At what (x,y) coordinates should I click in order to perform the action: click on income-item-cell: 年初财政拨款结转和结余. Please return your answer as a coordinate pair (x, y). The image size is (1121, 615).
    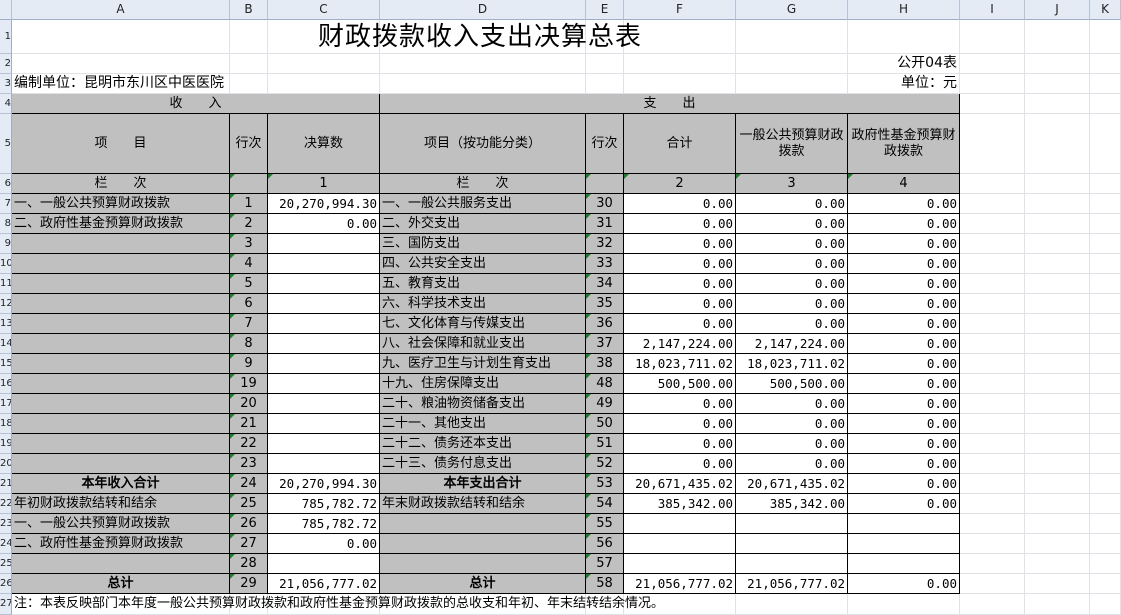
    Looking at the image, I should click on (121, 504).